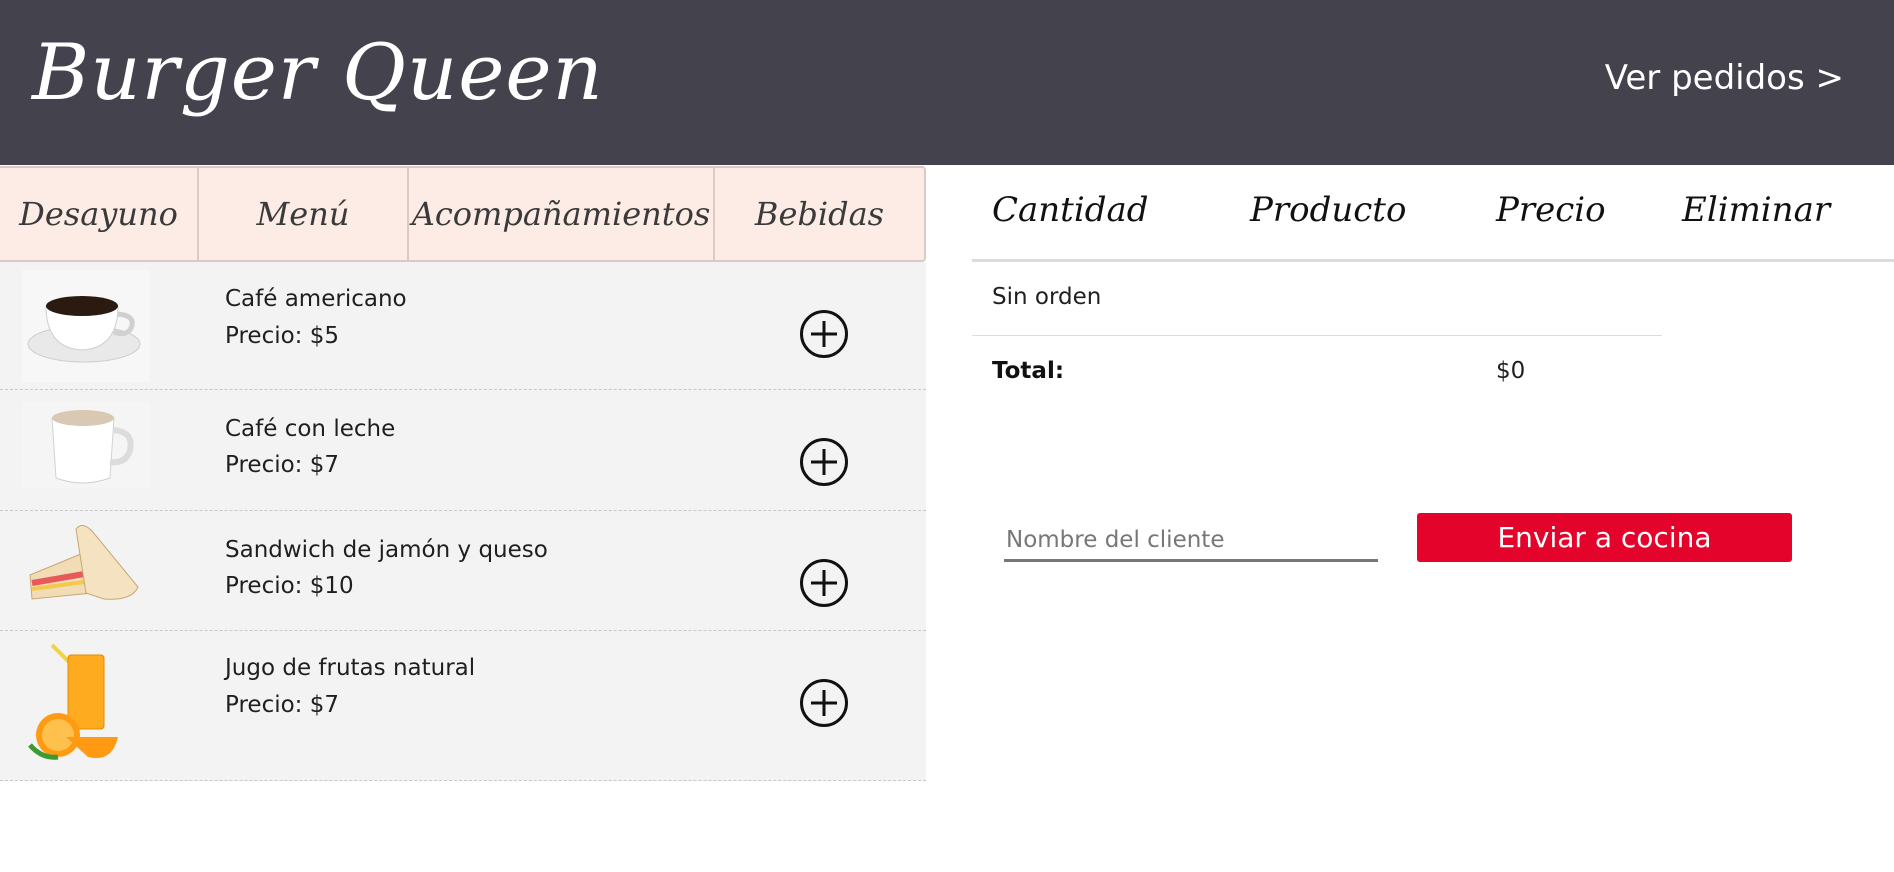 This screenshot has height=872, width=1894. I want to click on coffee-cup-icon, so click(86, 326).